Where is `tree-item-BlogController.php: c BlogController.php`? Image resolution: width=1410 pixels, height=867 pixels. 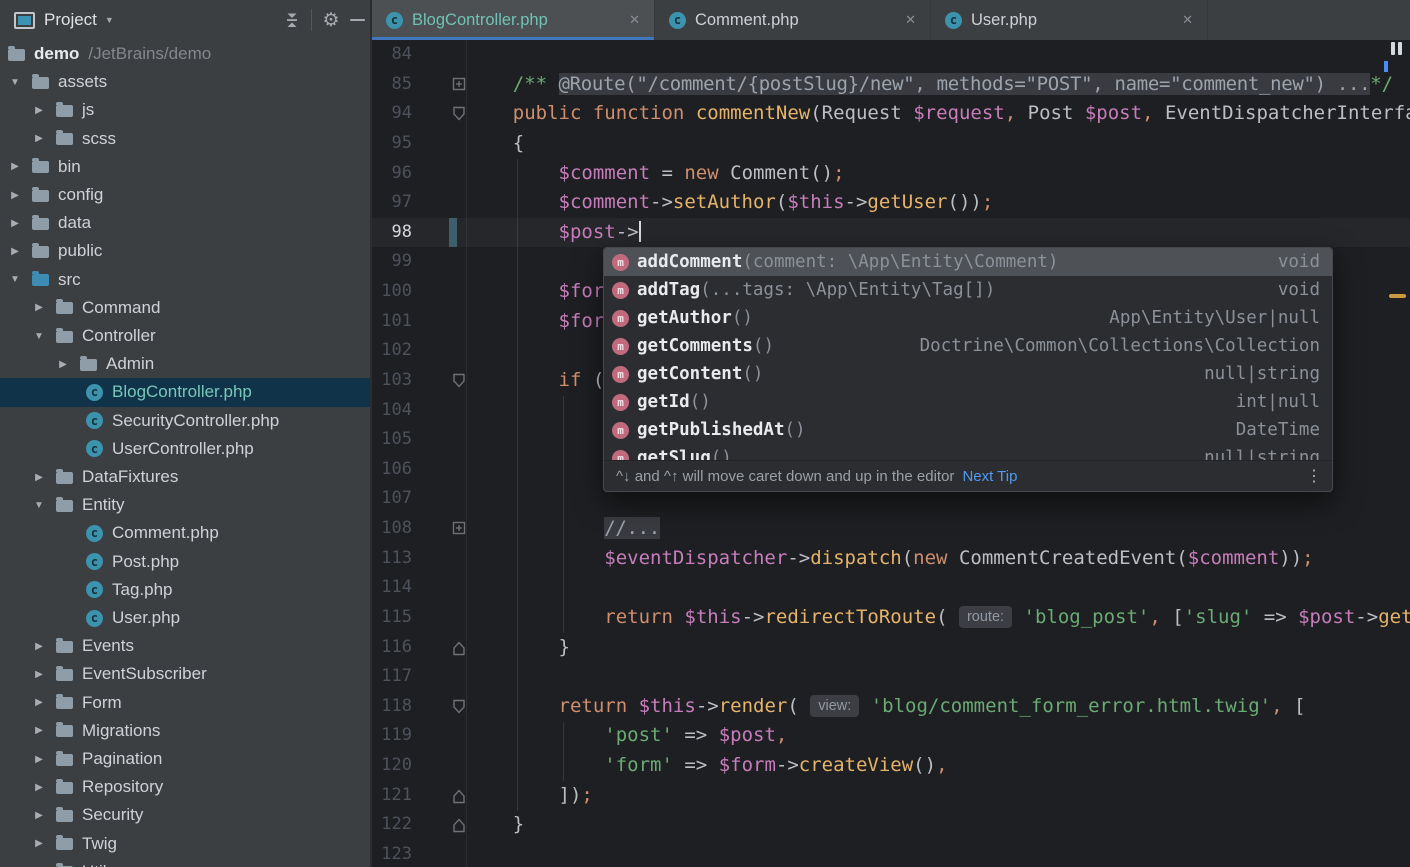
tree-item-BlogController.php: c BlogController.php is located at coordinates (185, 392).